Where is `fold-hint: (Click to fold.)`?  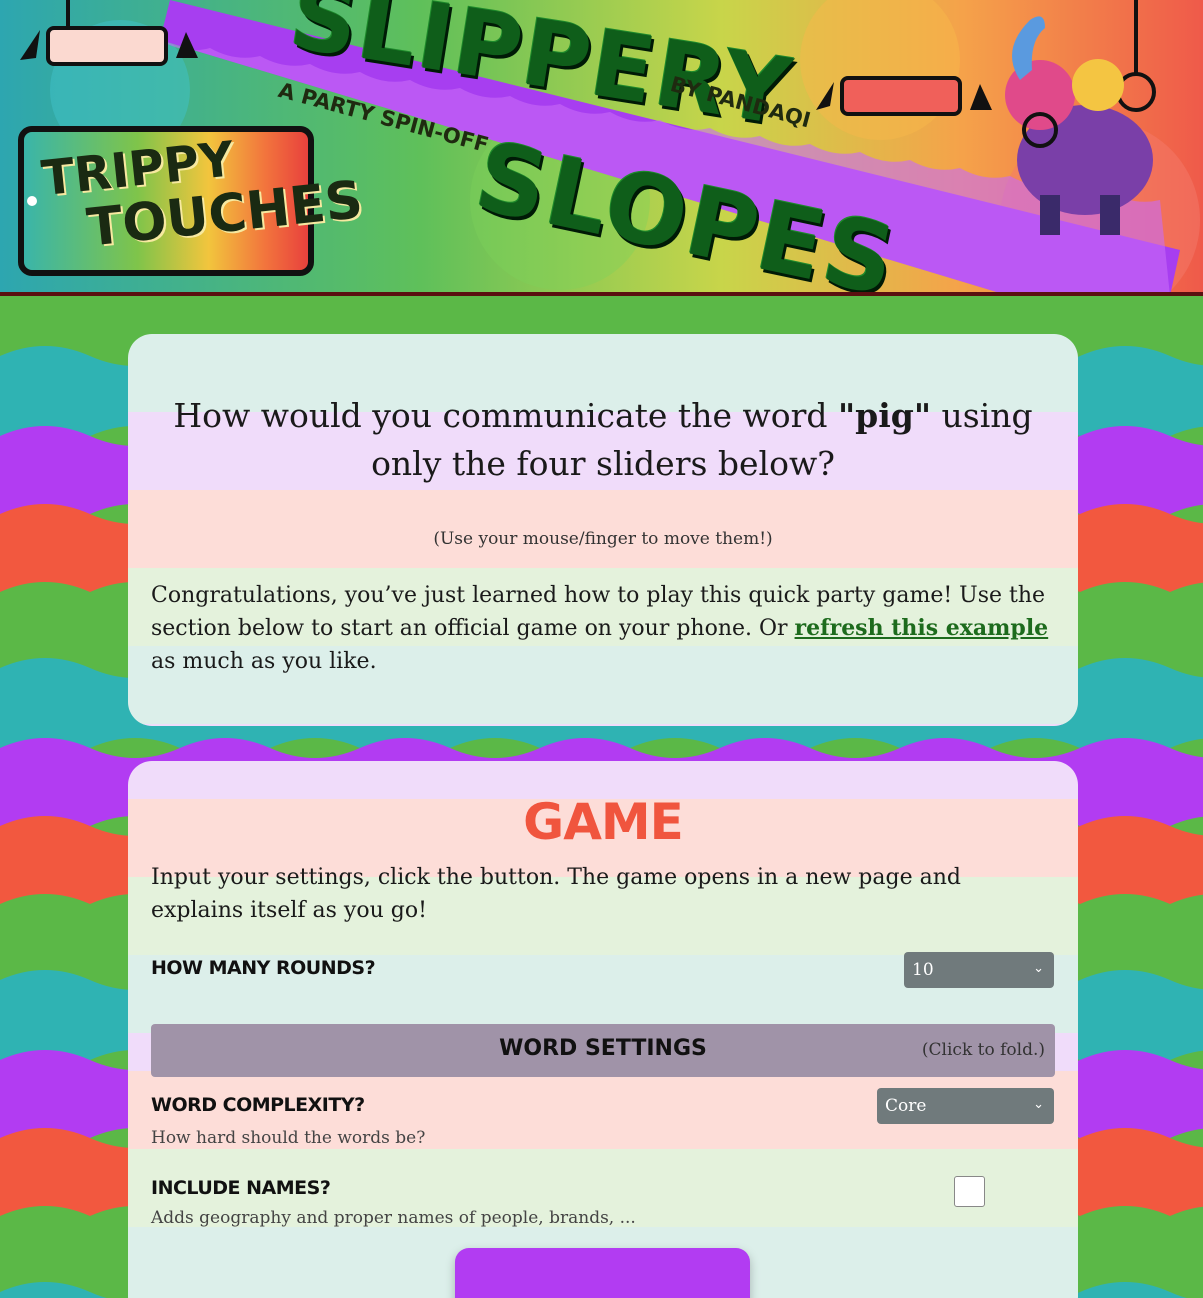 fold-hint: (Click to fold.) is located at coordinates (983, 1050).